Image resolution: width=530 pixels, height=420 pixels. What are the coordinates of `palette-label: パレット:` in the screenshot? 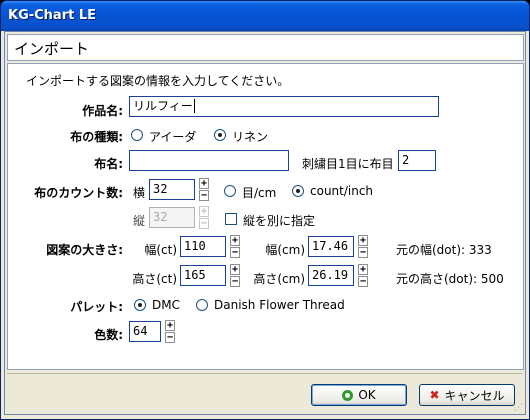 It's located at (96, 307).